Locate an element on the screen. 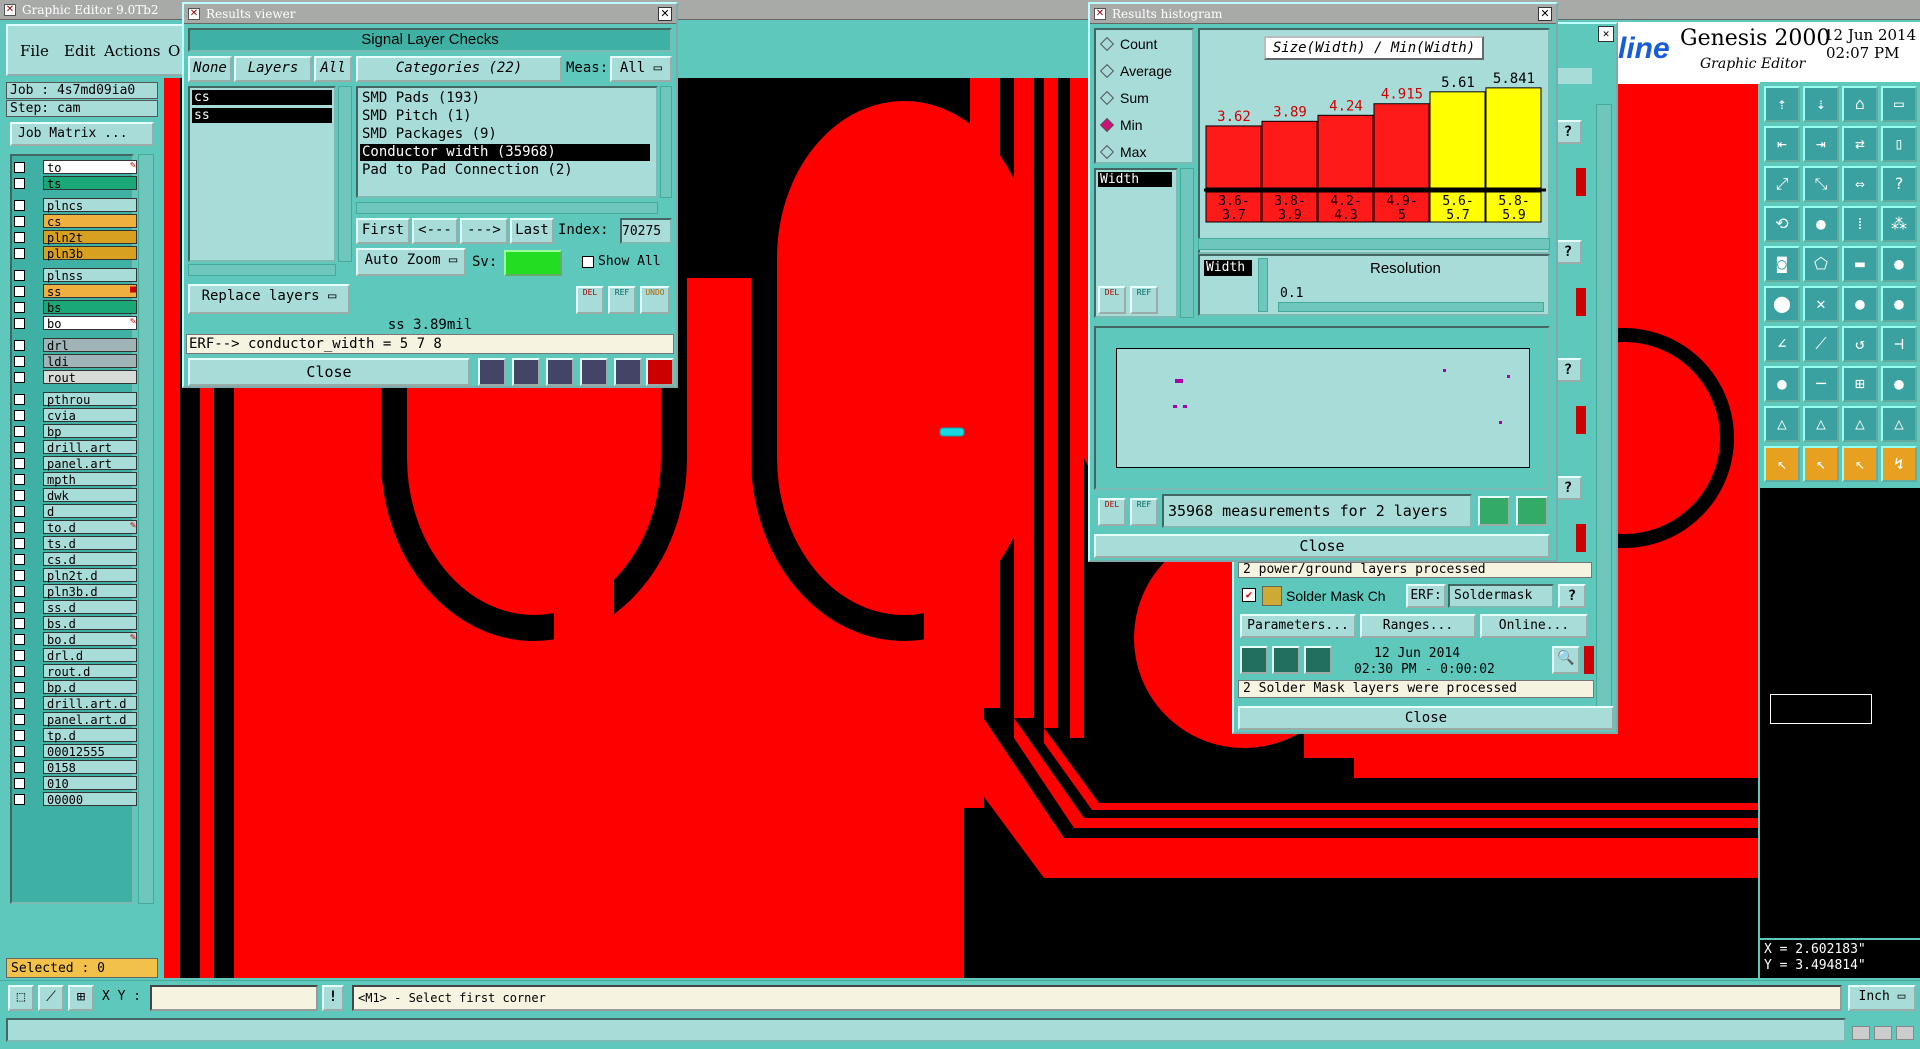 This screenshot has height=1049, width=1920. layer-name: bs.d is located at coordinates (90, 623).